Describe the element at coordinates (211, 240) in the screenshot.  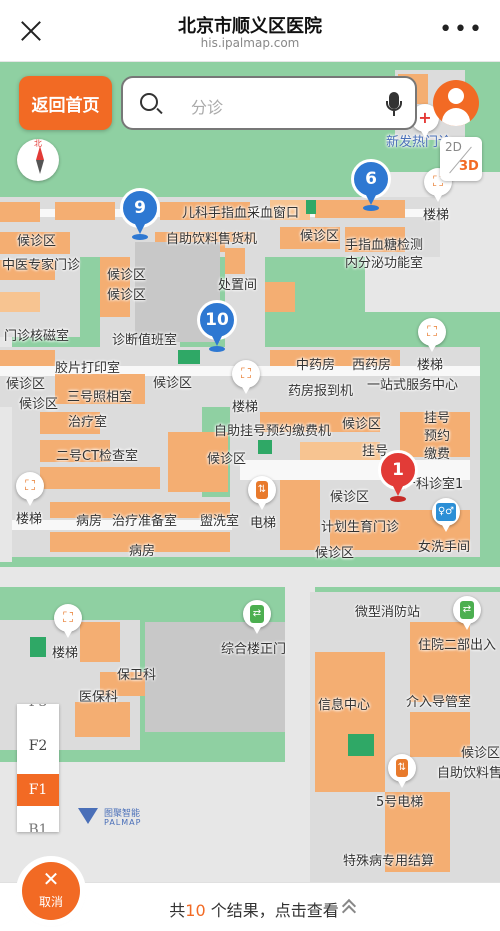
I see `map-label: 自助饮料售货机` at that location.